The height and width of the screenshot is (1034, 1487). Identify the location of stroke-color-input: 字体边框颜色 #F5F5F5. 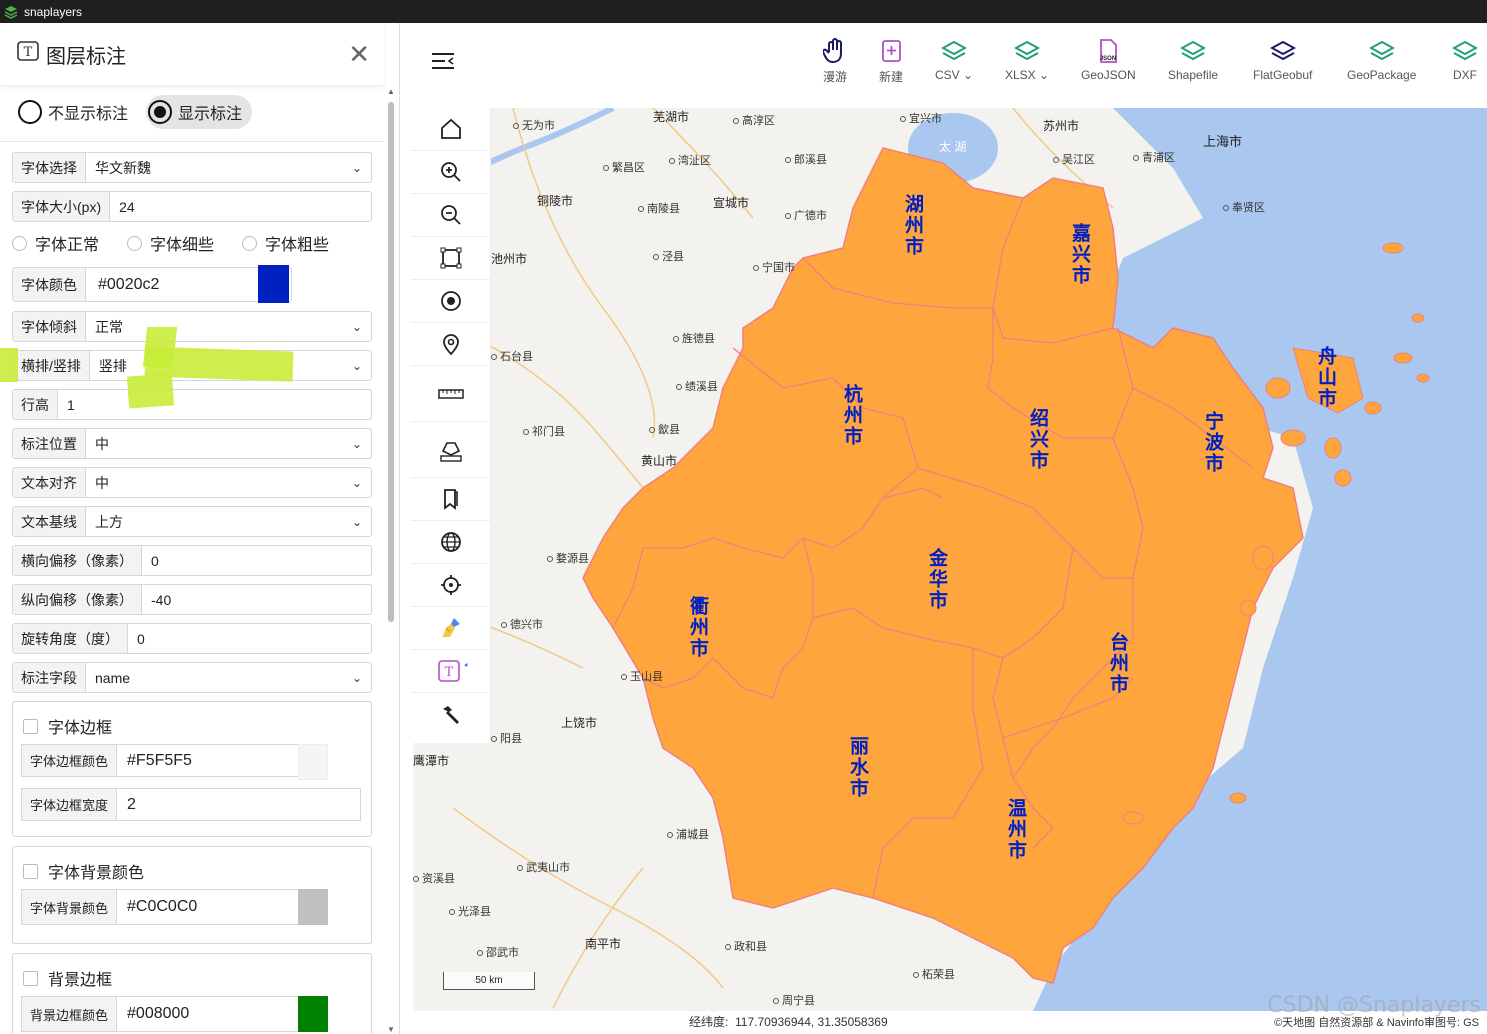
(166, 760).